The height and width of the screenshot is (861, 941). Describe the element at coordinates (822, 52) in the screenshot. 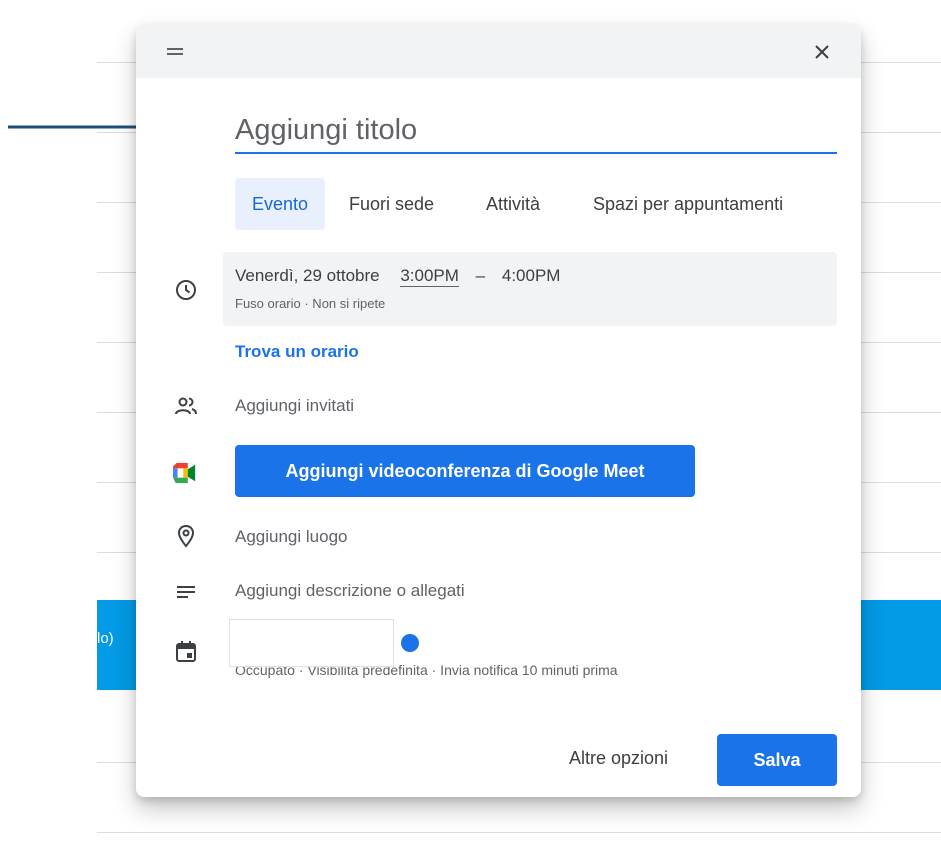

I see `close-icon` at that location.